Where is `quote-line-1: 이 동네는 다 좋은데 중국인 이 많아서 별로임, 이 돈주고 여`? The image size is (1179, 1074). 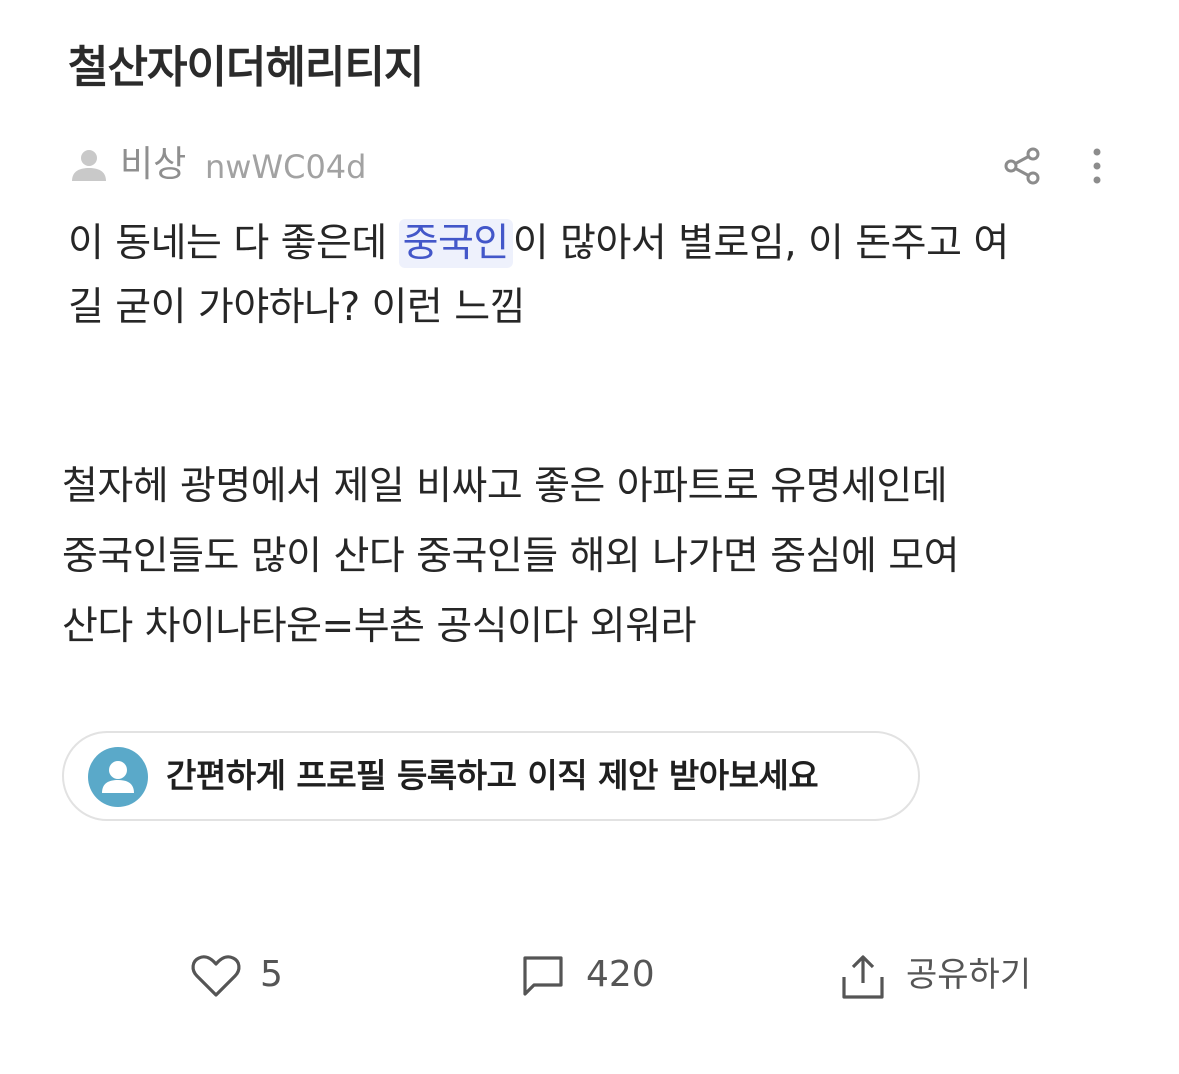 quote-line-1: 이 동네는 다 좋은데 중국인 이 많아서 별로임, 이 돈주고 여 is located at coordinates (598, 244).